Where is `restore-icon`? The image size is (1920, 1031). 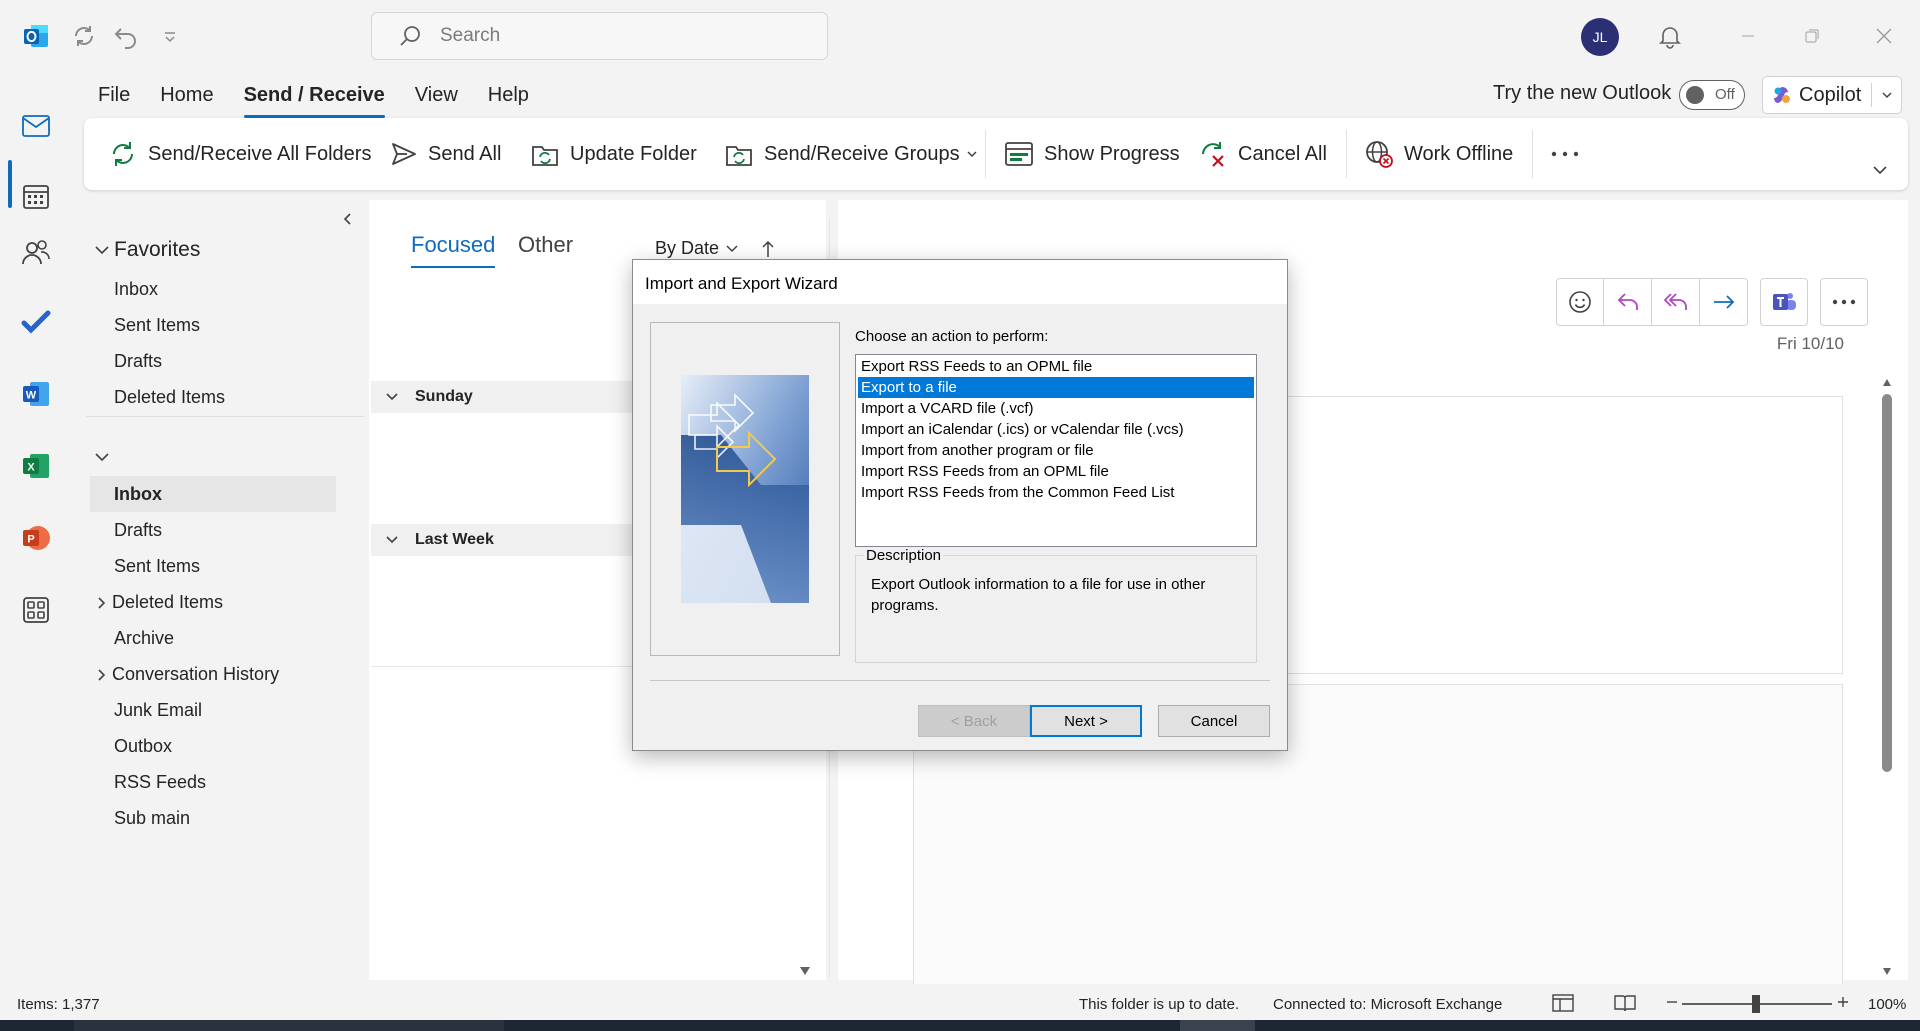
restore-icon is located at coordinates (1812, 36).